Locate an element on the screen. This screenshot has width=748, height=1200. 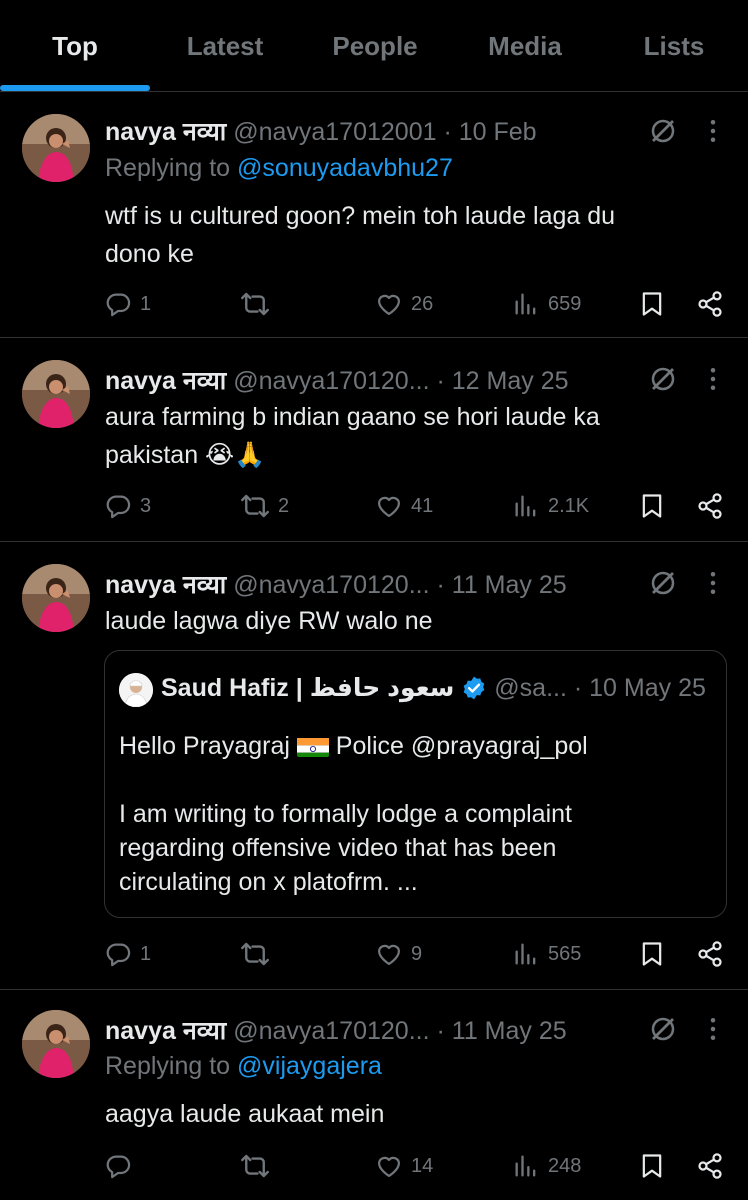
repost-count: 2 is located at coordinates (284, 505).